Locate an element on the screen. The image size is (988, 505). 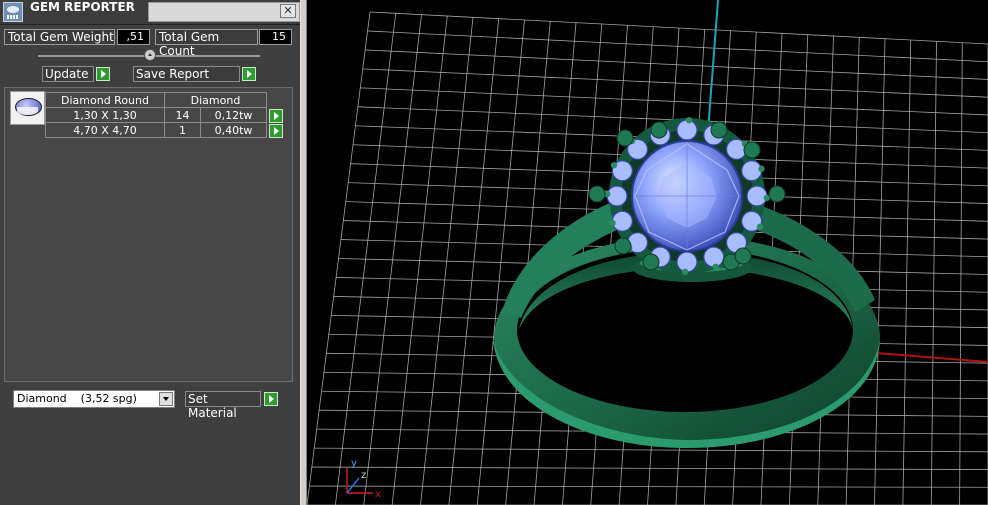
header-cut: Diamond Round is located at coordinates (105, 100).